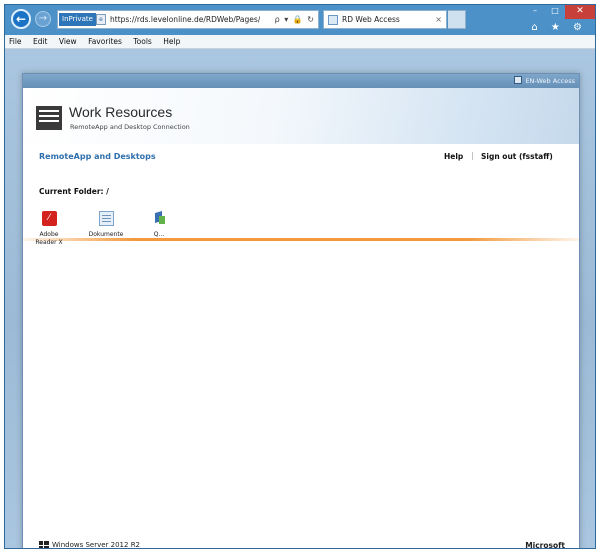  Describe the element at coordinates (580, 12) in the screenshot. I see `close-window-button: ✕` at that location.